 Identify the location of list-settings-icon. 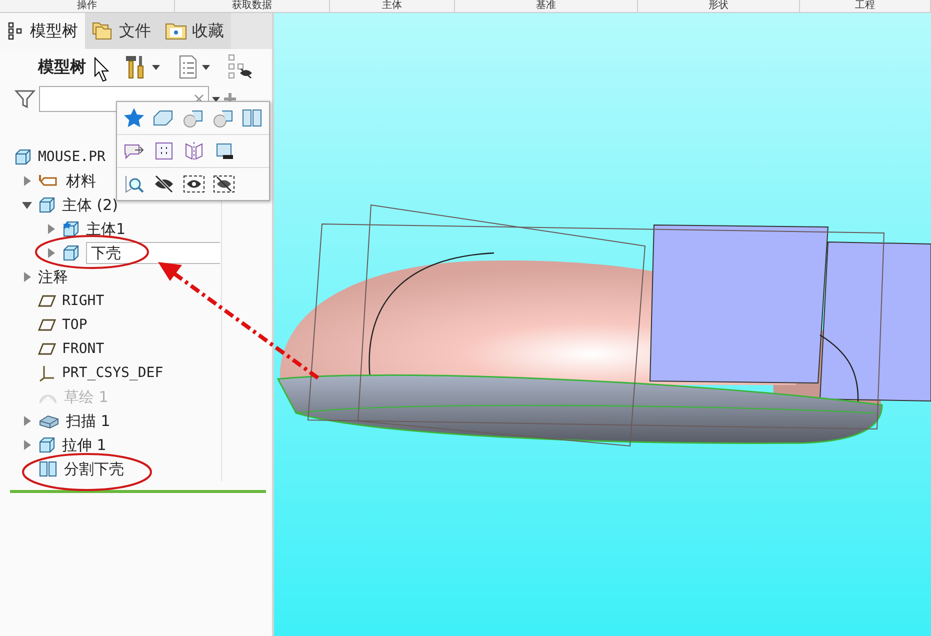
(188, 67).